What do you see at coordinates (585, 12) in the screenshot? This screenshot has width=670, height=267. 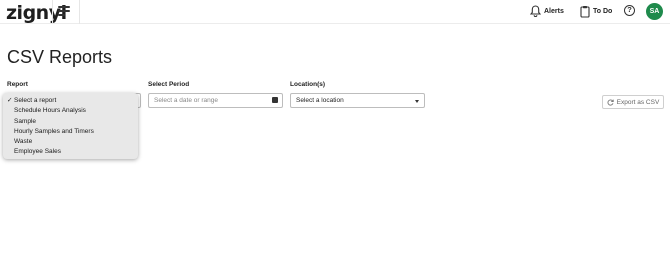 I see `clipboard-icon` at bounding box center [585, 12].